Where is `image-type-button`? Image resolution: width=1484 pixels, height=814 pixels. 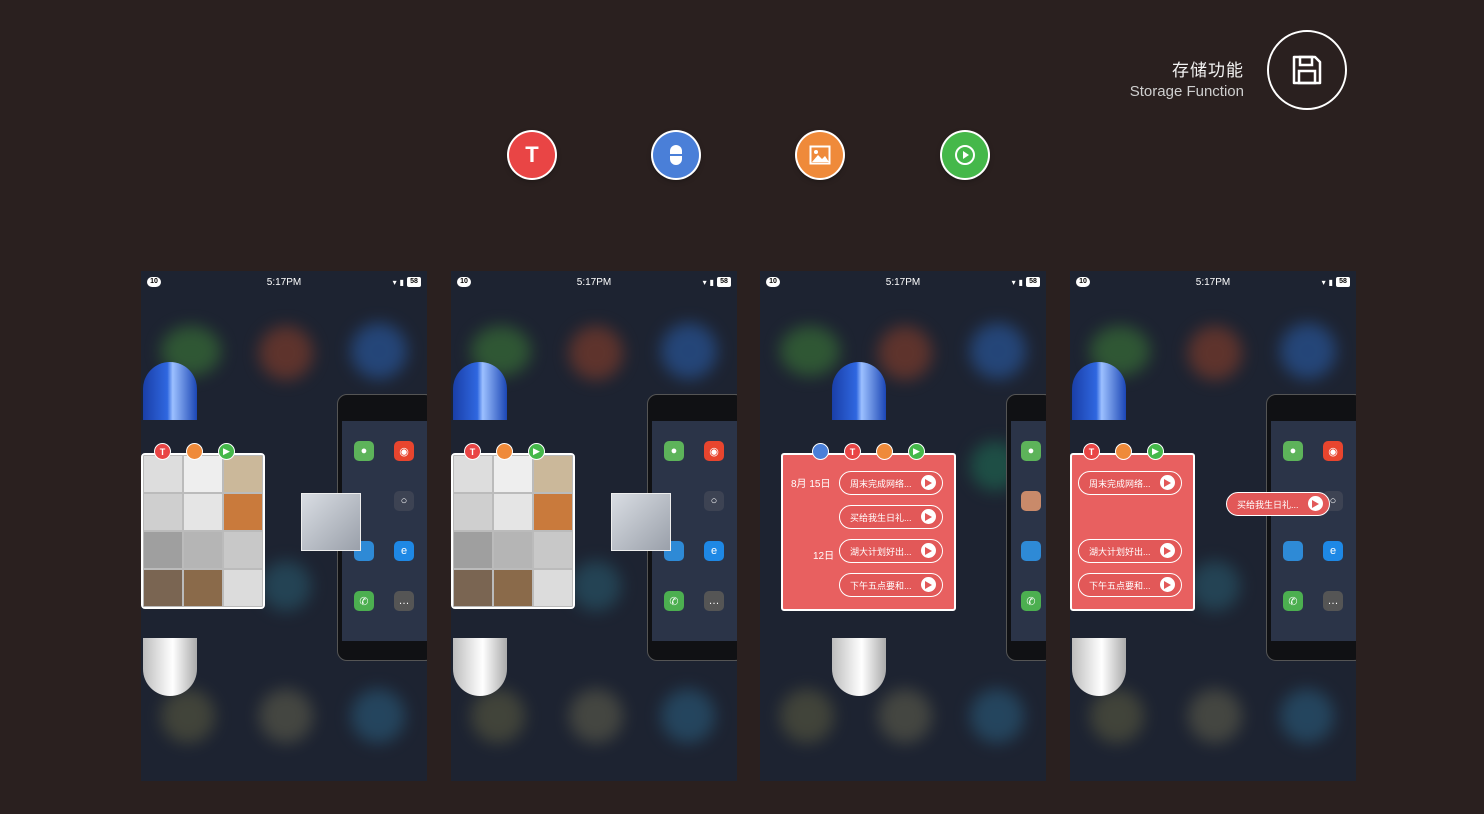 image-type-button is located at coordinates (820, 155).